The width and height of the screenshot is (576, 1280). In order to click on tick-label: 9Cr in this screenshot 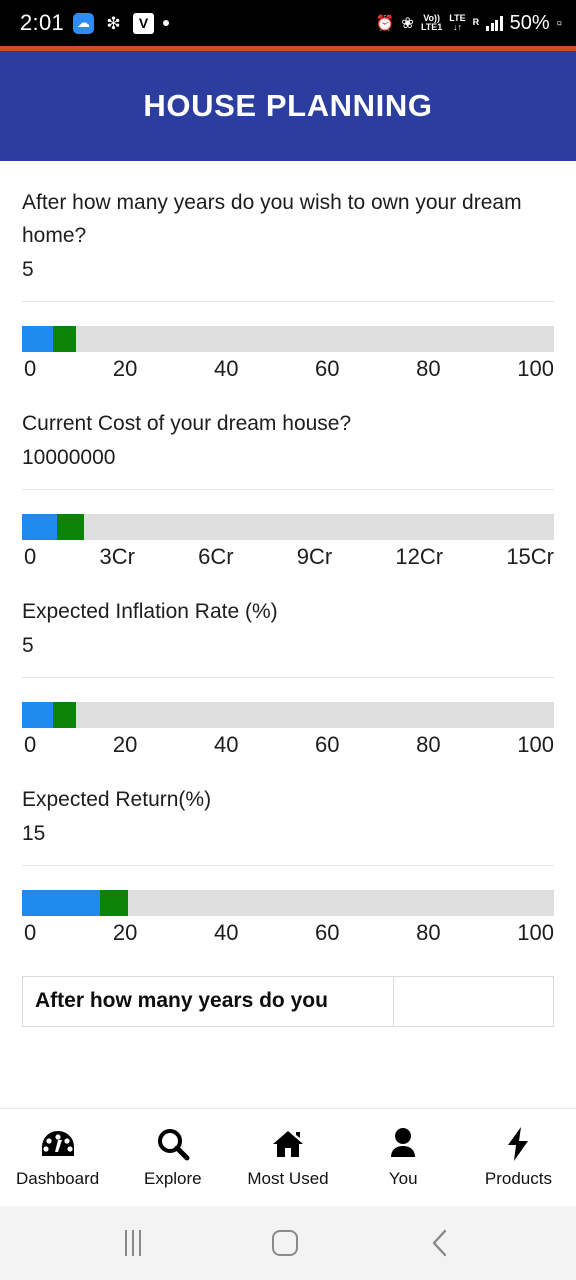, I will do `click(314, 556)`.